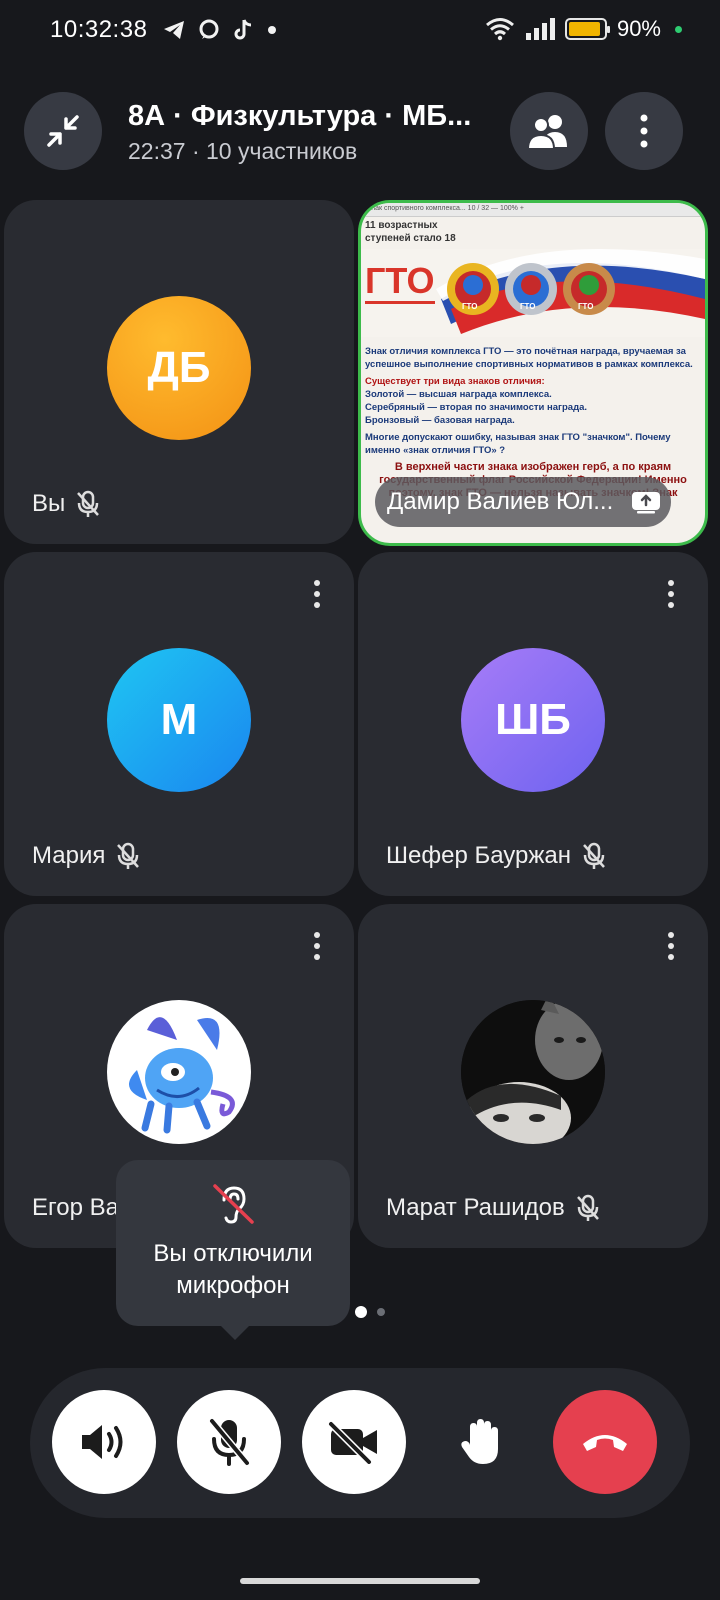 The image size is (720, 1600). I want to click on camera-off-icon, so click(352, 1442).